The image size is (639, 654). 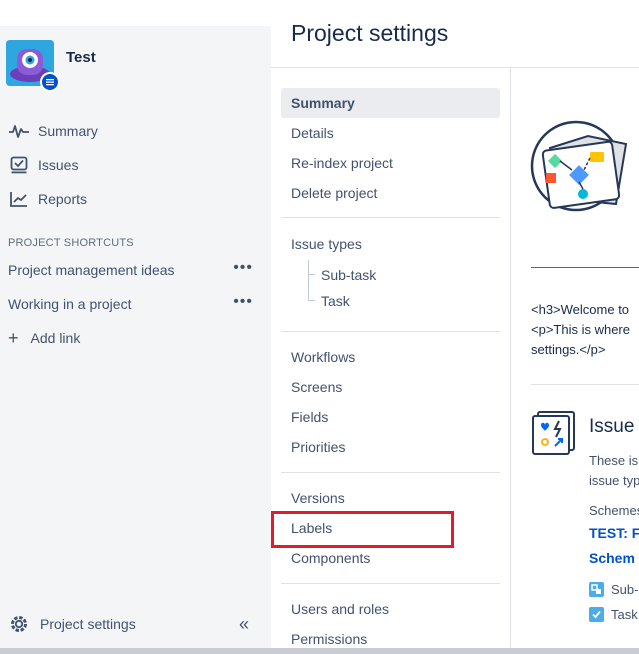 I want to click on settings-nav-sub-task: Sub-task, so click(x=348, y=275).